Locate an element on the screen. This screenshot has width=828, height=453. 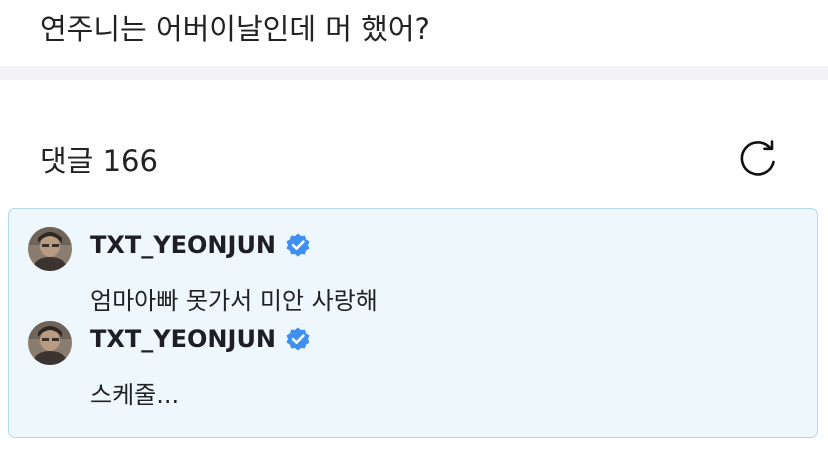
refresh-button is located at coordinates (759, 157).